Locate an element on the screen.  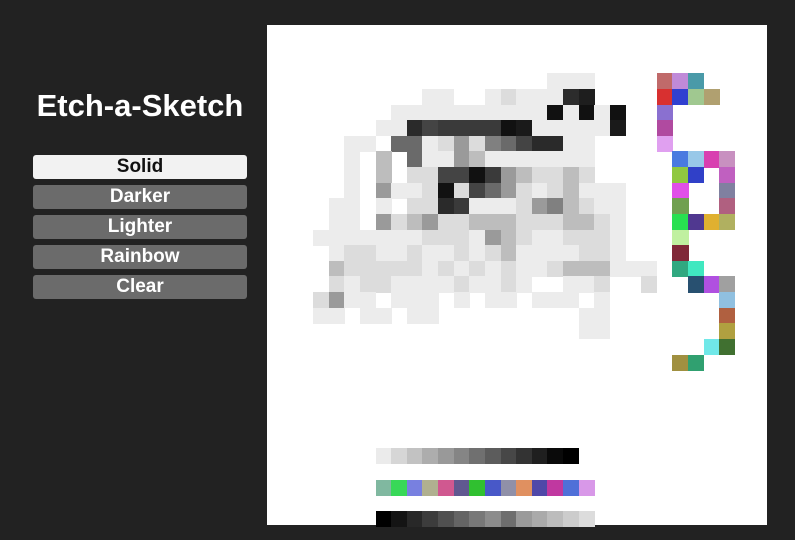
rainbow-button: Rainbow is located at coordinates (140, 257).